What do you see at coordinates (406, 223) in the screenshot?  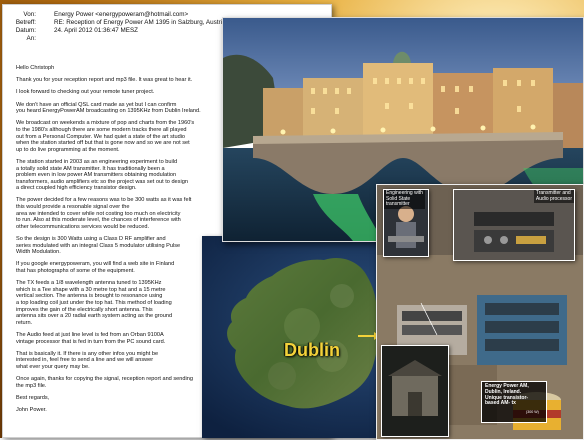 I see `engineer-photo: Engineering with Solid State transmitter` at bounding box center [406, 223].